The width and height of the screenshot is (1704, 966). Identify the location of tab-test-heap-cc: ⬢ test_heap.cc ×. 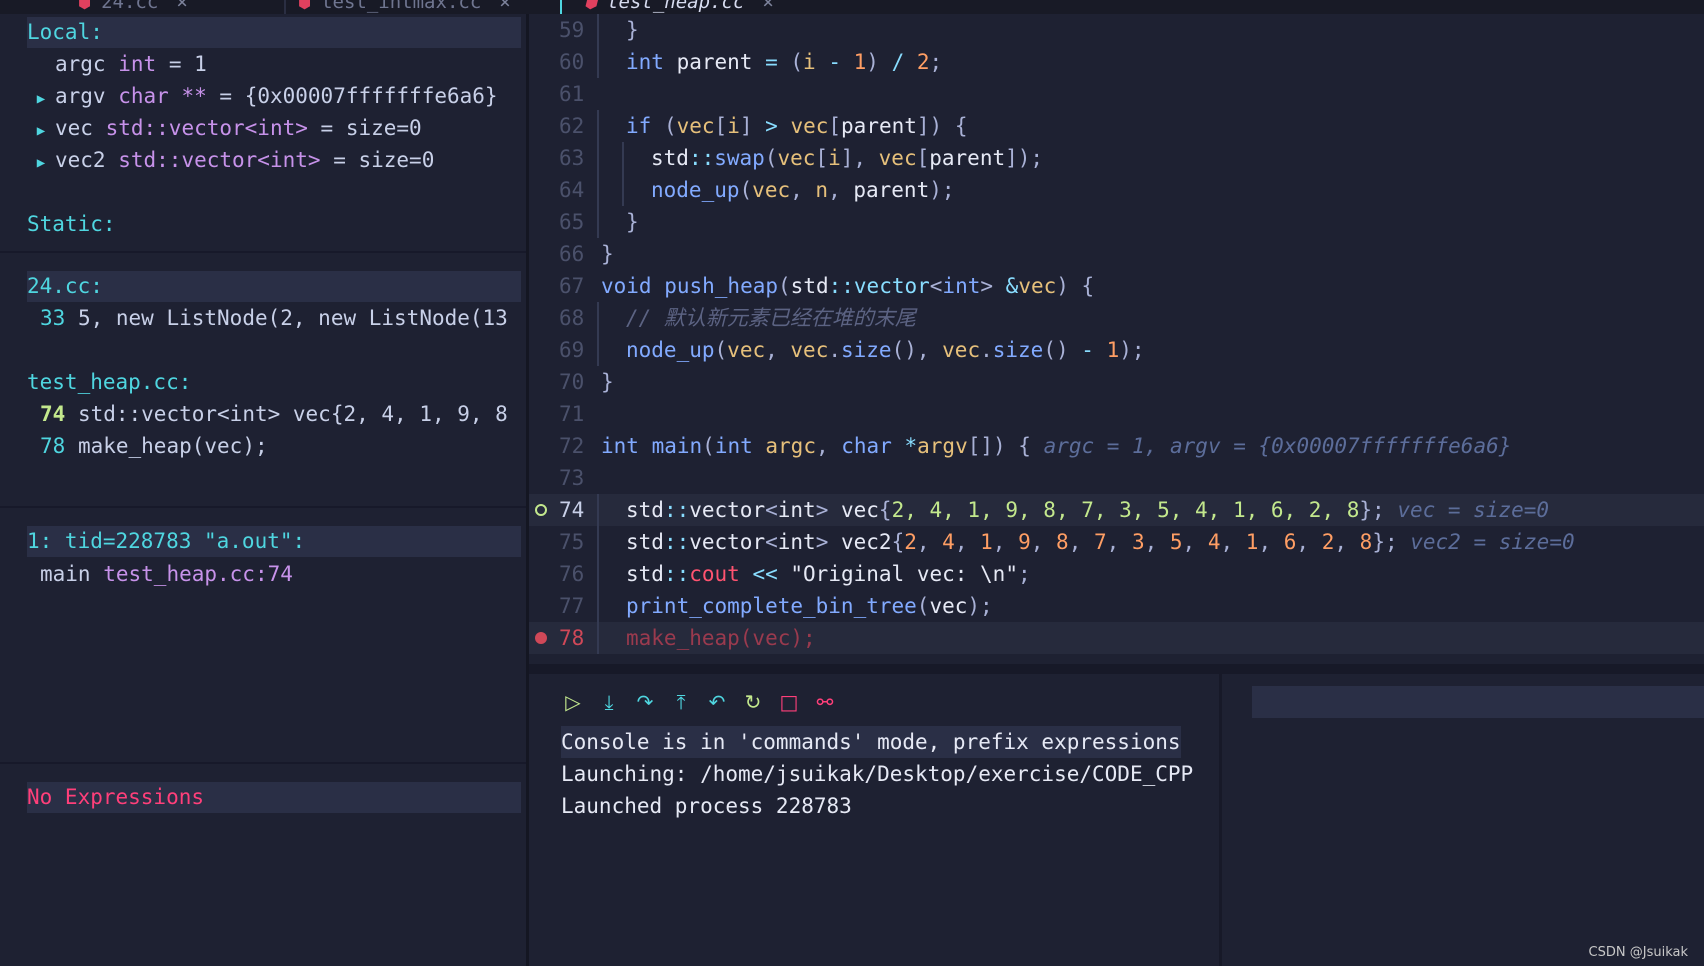
(679, 7).